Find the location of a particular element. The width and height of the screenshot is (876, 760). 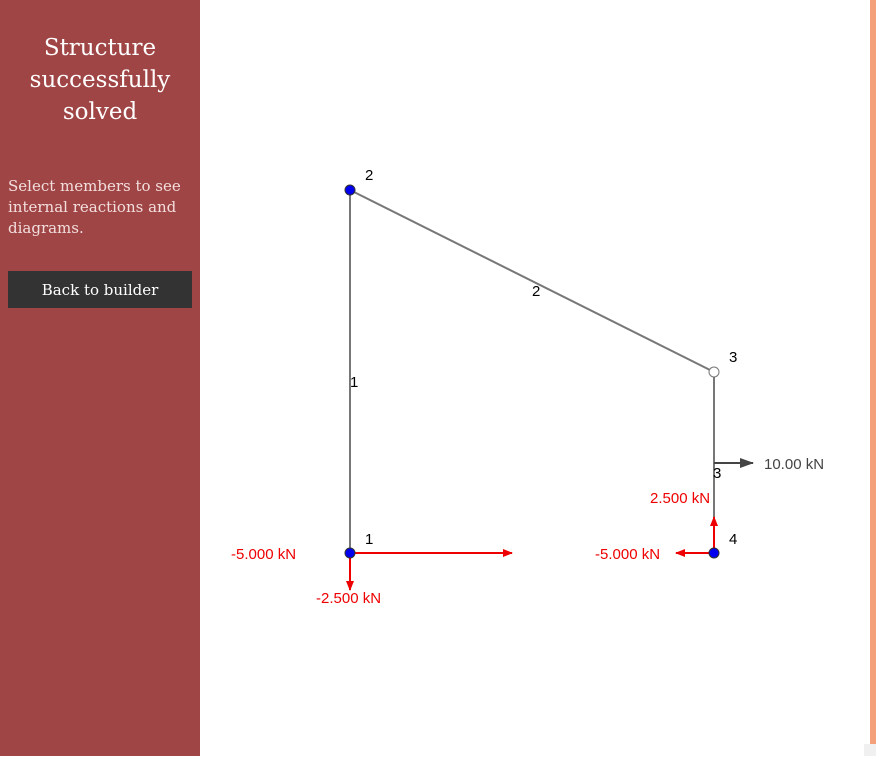

reaction-label-node1-horizontal: -5.000 kN is located at coordinates (263, 554).